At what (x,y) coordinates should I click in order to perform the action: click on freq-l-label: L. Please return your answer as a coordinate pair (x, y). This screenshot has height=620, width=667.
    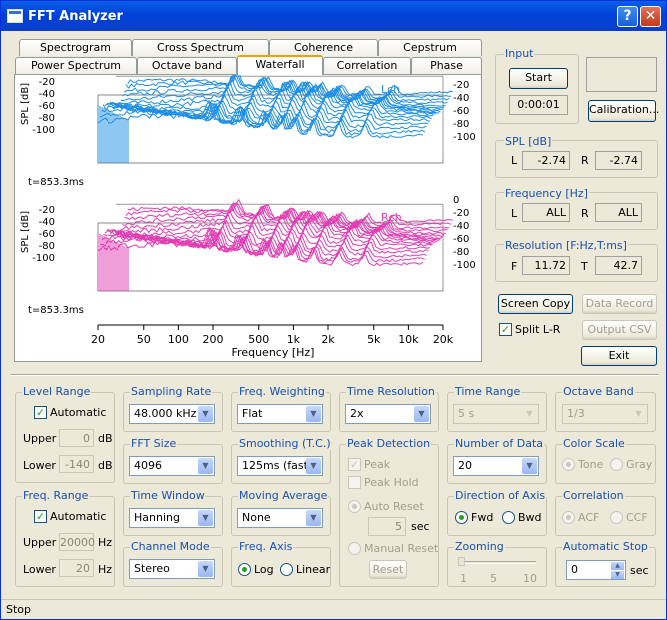
    Looking at the image, I should click on (514, 213).